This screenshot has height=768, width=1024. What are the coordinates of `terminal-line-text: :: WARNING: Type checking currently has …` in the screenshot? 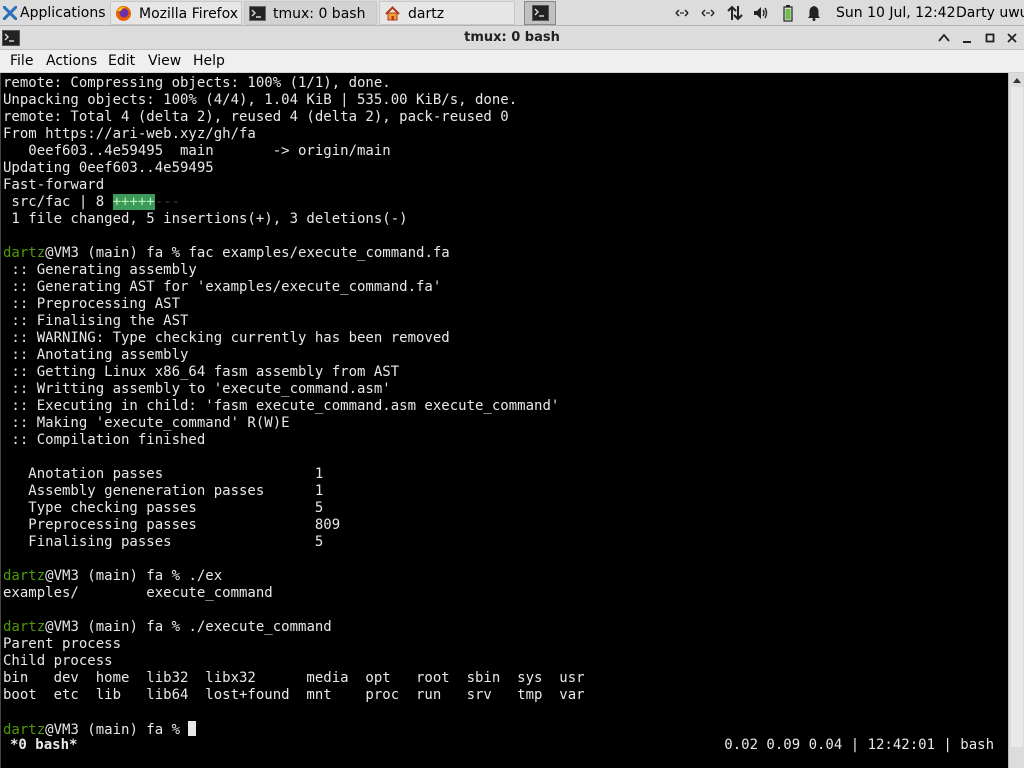 It's located at (226, 338).